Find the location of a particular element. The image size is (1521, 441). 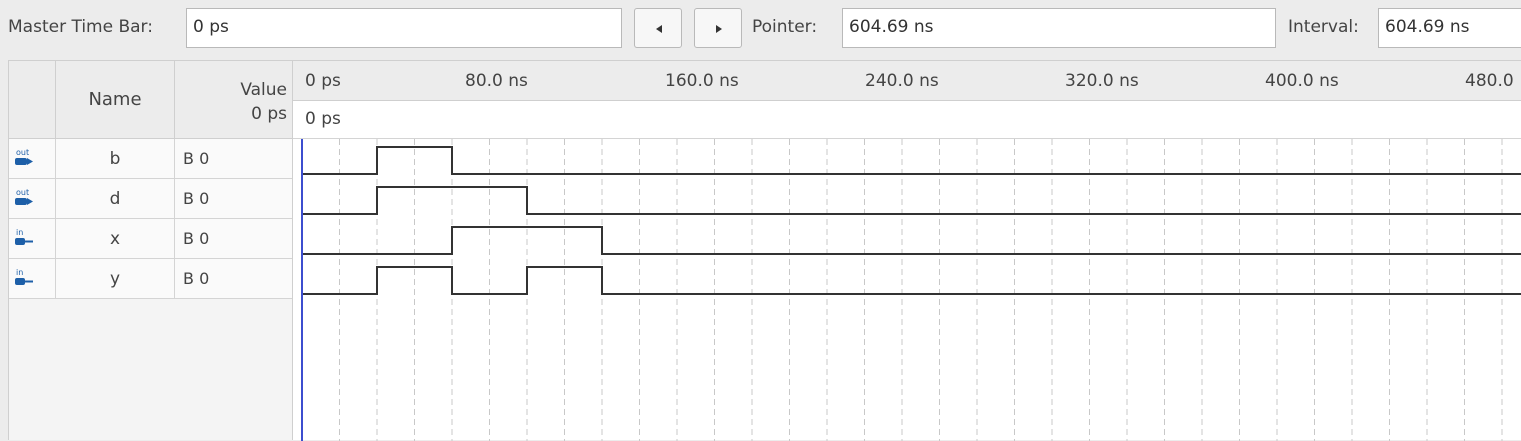

signal-row: out d B 0 is located at coordinates (151, 199).